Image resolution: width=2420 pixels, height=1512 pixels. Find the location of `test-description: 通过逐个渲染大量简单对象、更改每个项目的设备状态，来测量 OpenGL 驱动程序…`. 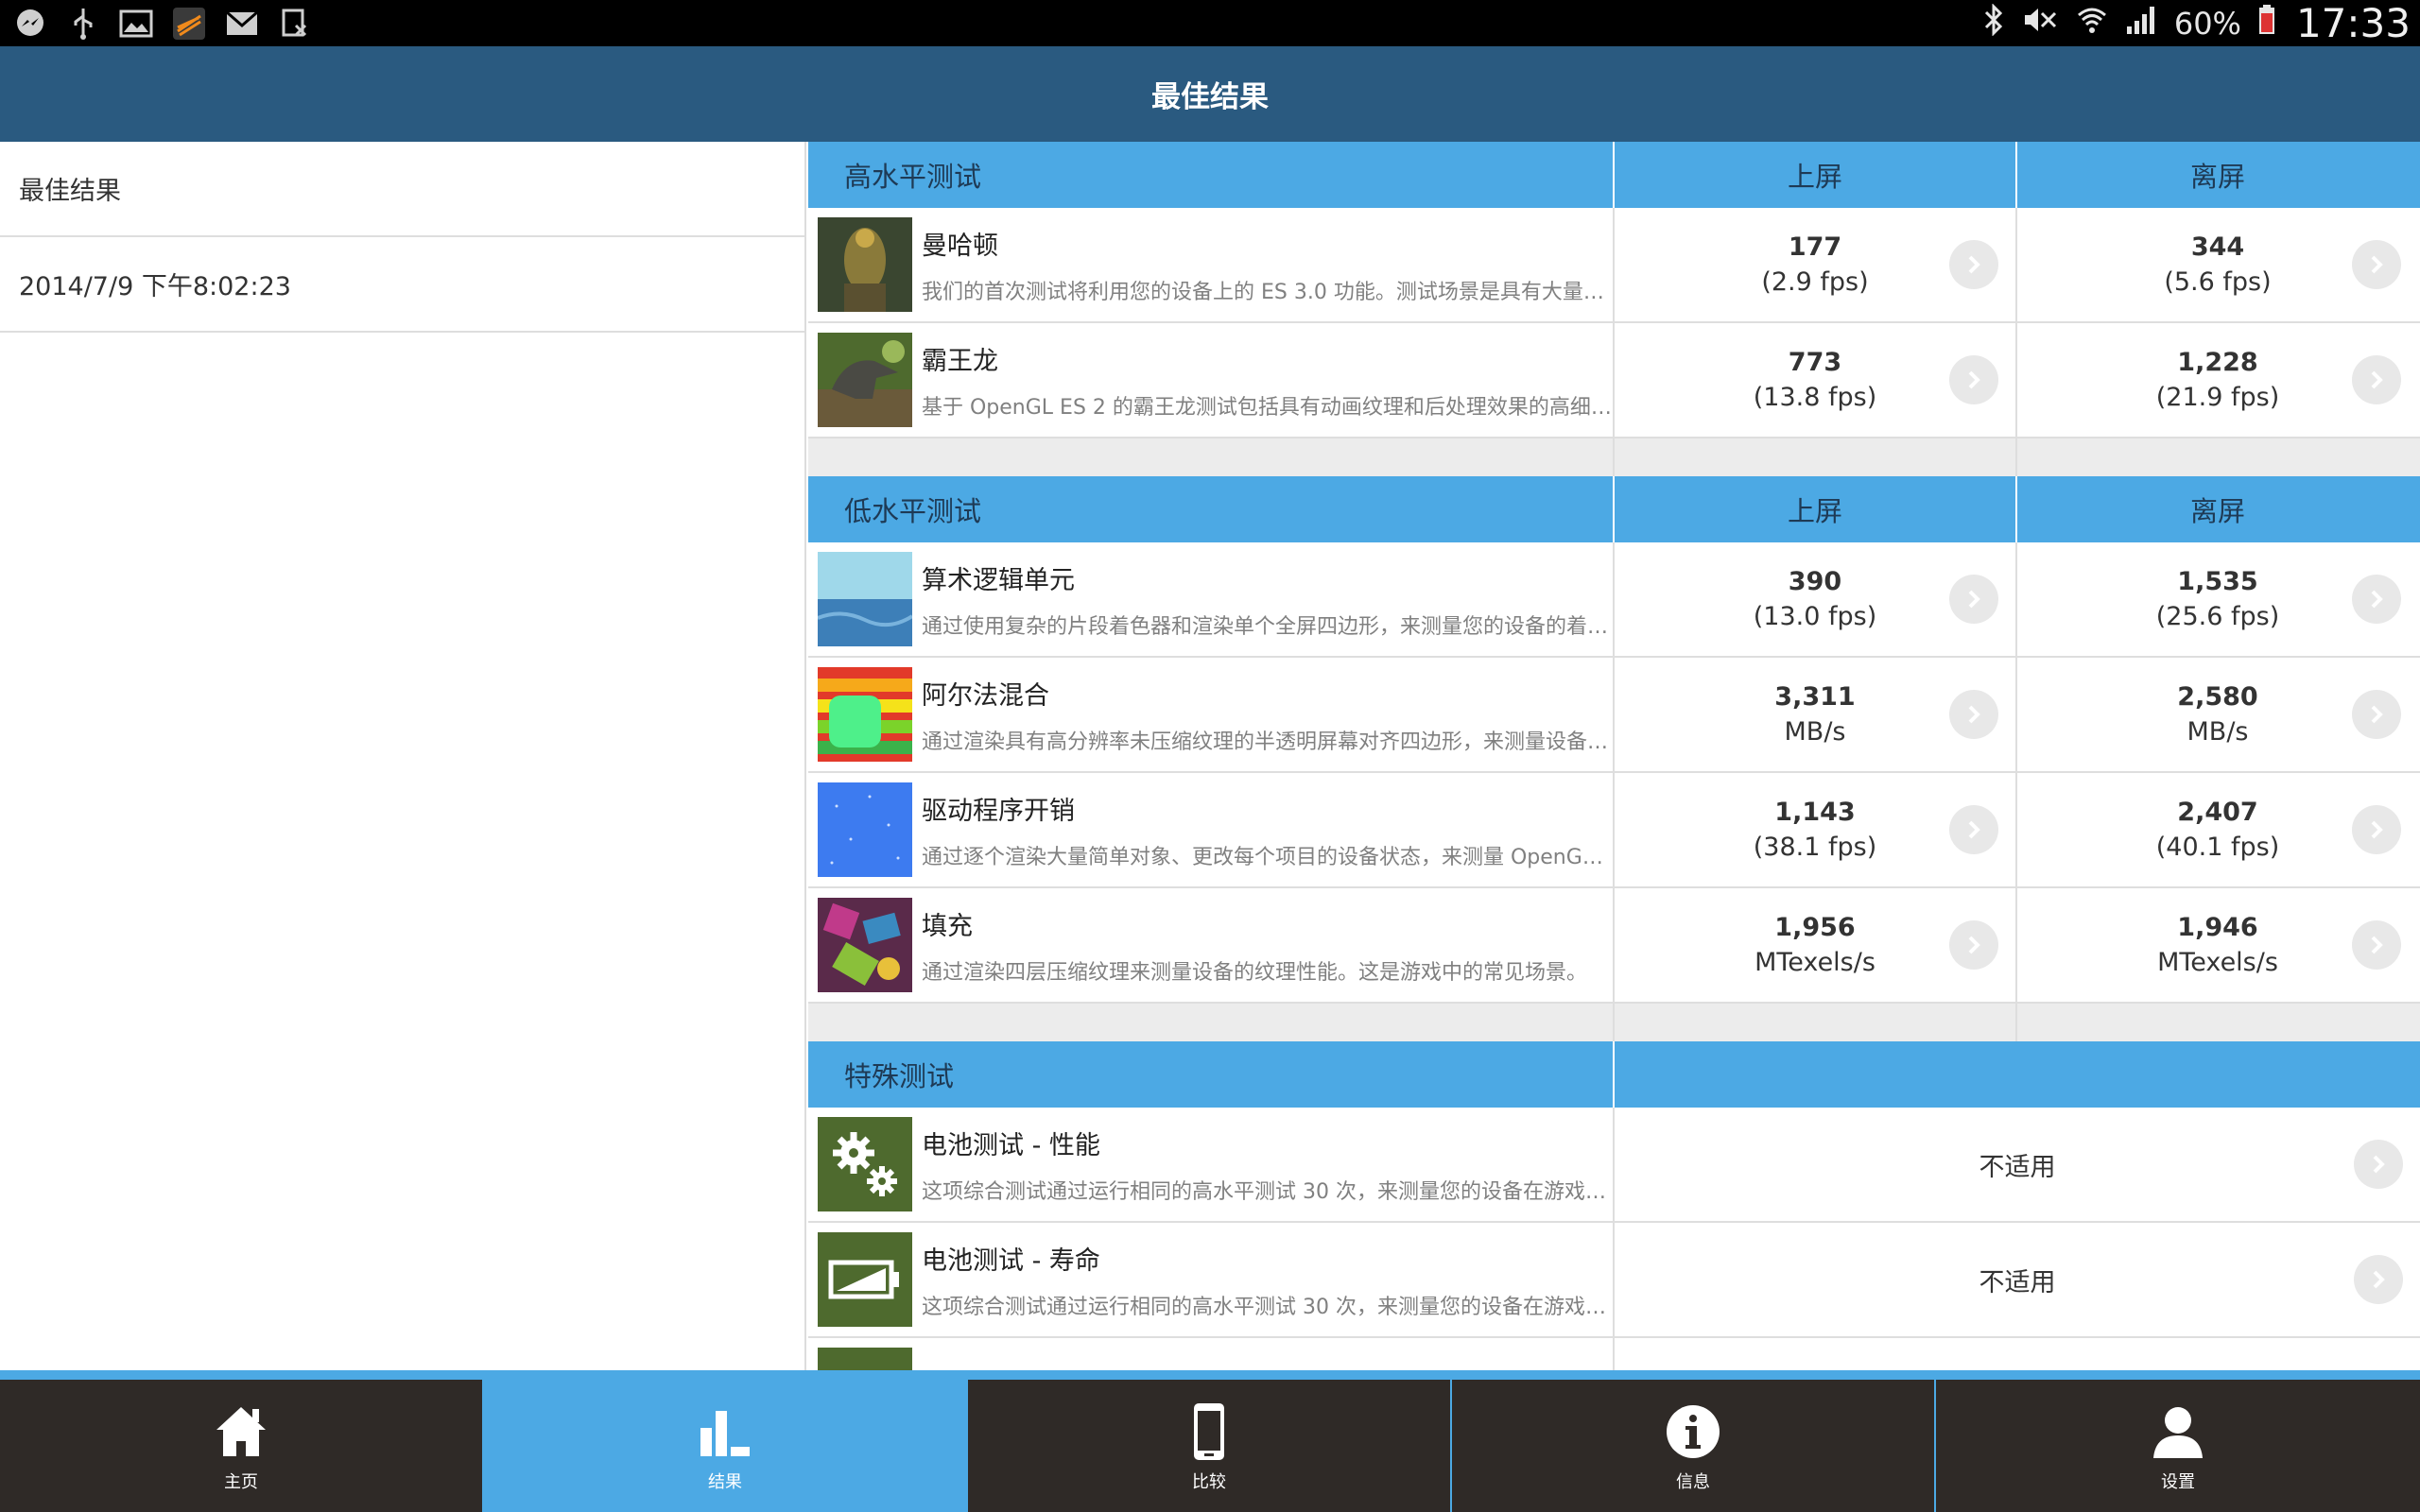

test-description: 通过逐个渲染大量简单对象、更改每个项目的设备状态，来测量 OpenGL 驱动程序… is located at coordinates (1267, 857).